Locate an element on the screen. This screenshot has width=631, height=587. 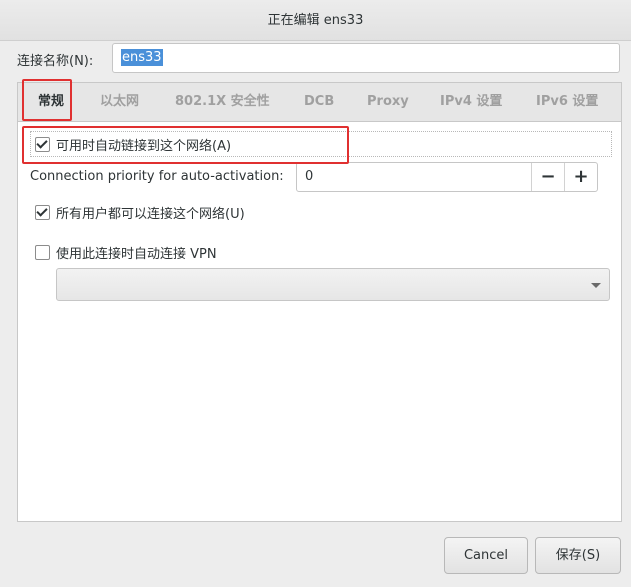
vpn-select is located at coordinates (333, 284).